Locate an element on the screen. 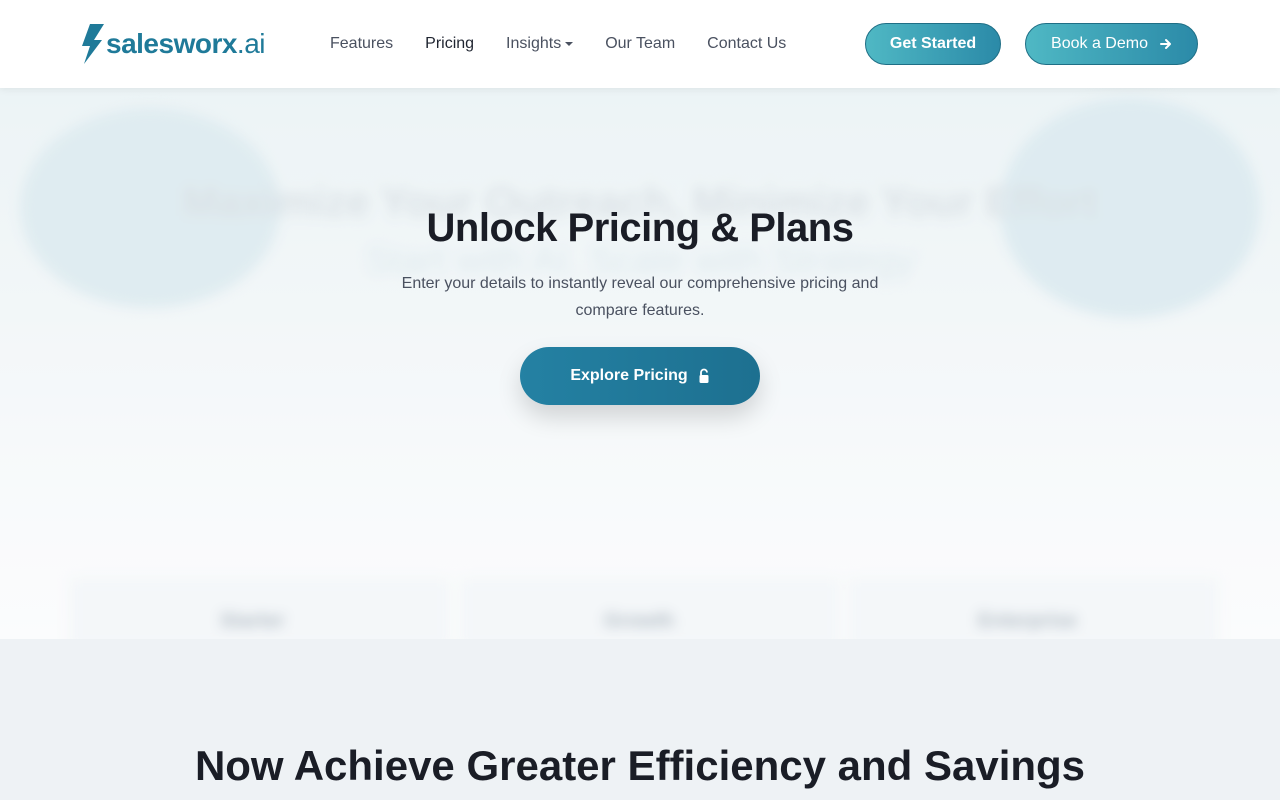 Image resolution: width=1280 pixels, height=800 pixels. explore-pricing-button: Explore Pricing is located at coordinates (640, 376).